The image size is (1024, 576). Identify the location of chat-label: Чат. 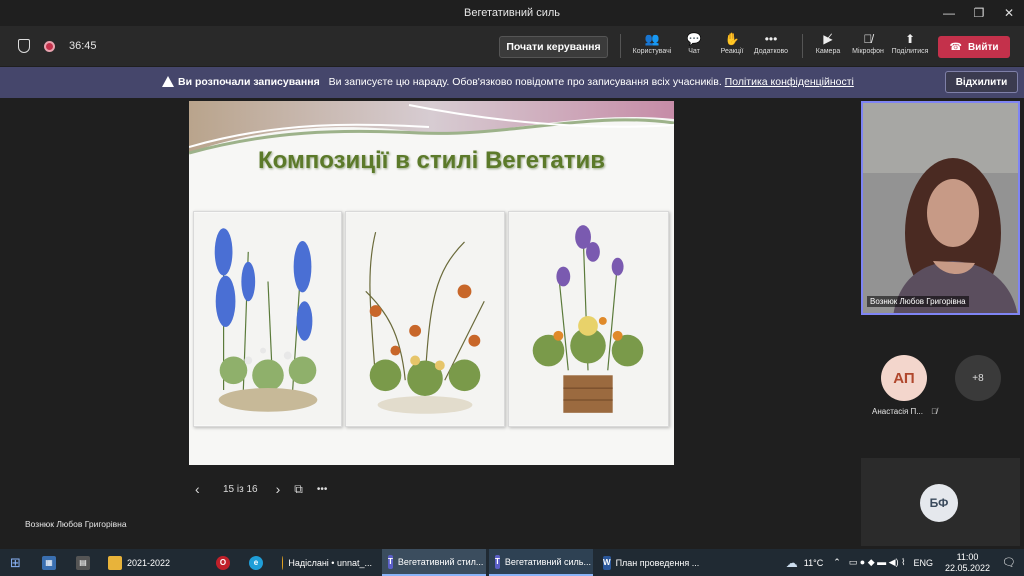
(694, 51).